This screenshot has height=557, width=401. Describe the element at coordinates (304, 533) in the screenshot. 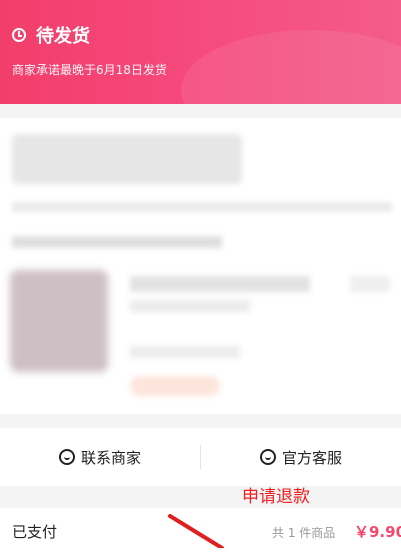

I see `item-count: 共 1 件商品` at that location.